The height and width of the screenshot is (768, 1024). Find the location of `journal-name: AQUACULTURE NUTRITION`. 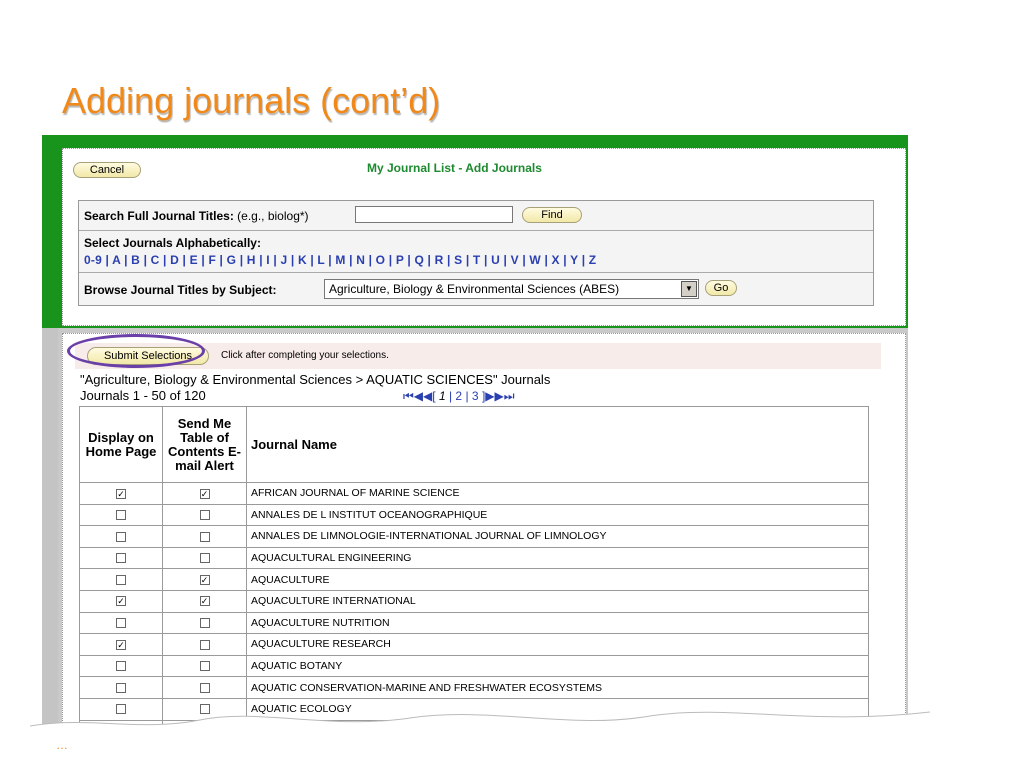

journal-name: AQUACULTURE NUTRITION is located at coordinates (557, 623).